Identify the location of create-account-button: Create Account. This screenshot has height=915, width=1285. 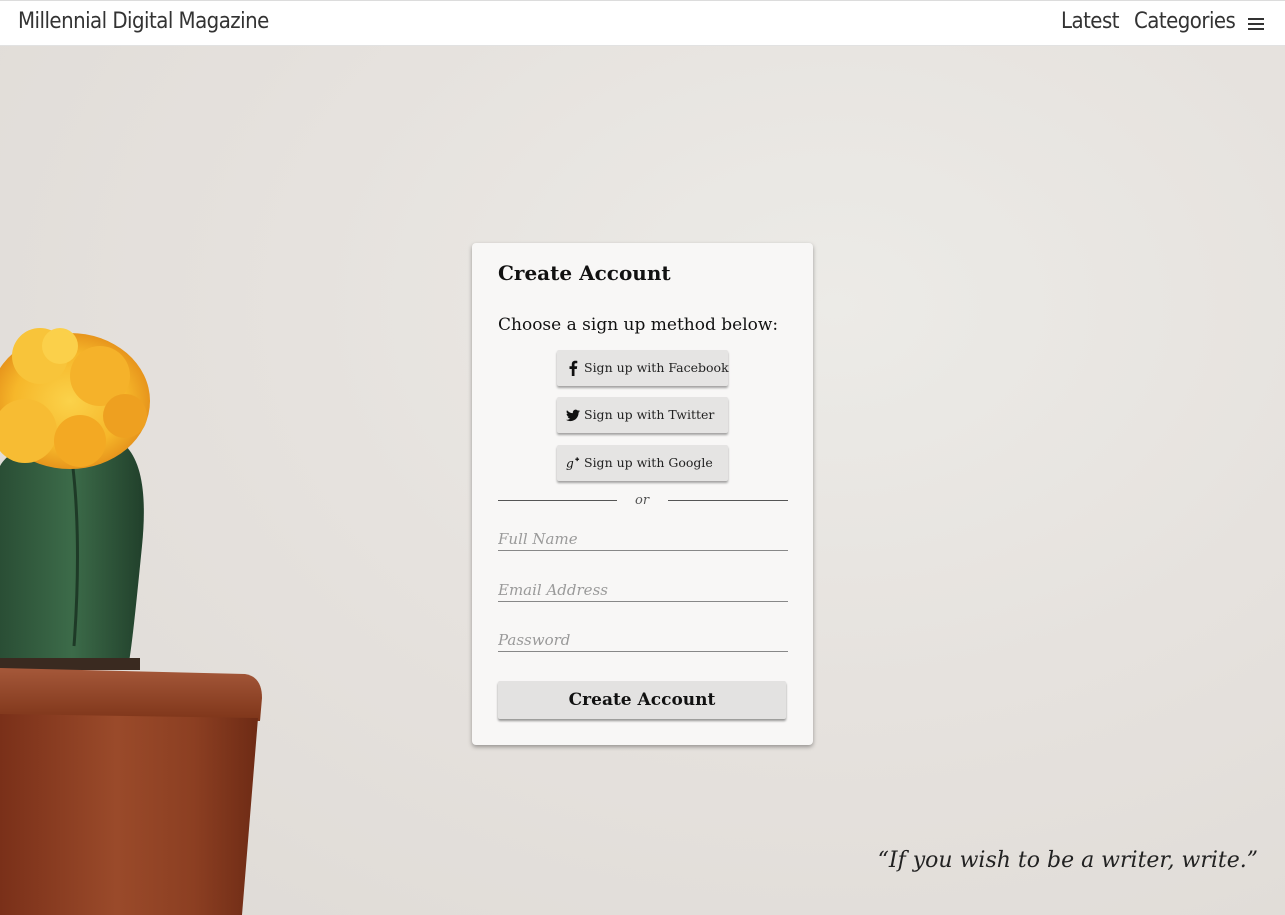
(642, 700).